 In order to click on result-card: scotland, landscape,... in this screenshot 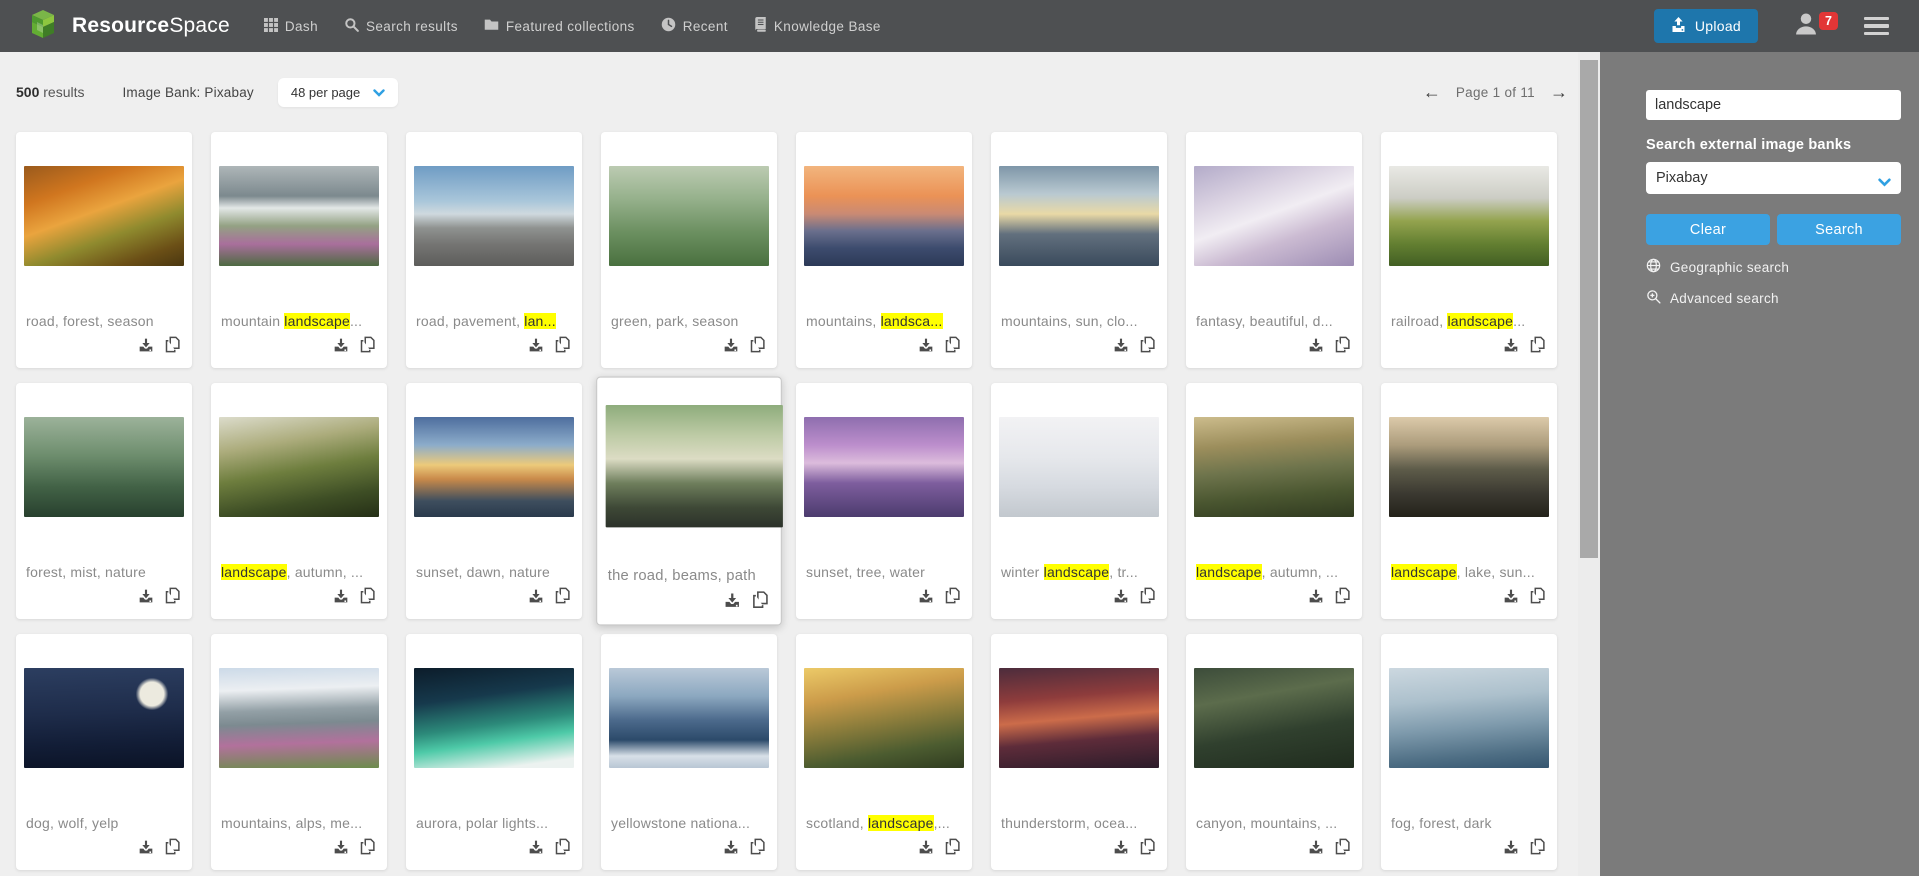, I will do `click(884, 752)`.